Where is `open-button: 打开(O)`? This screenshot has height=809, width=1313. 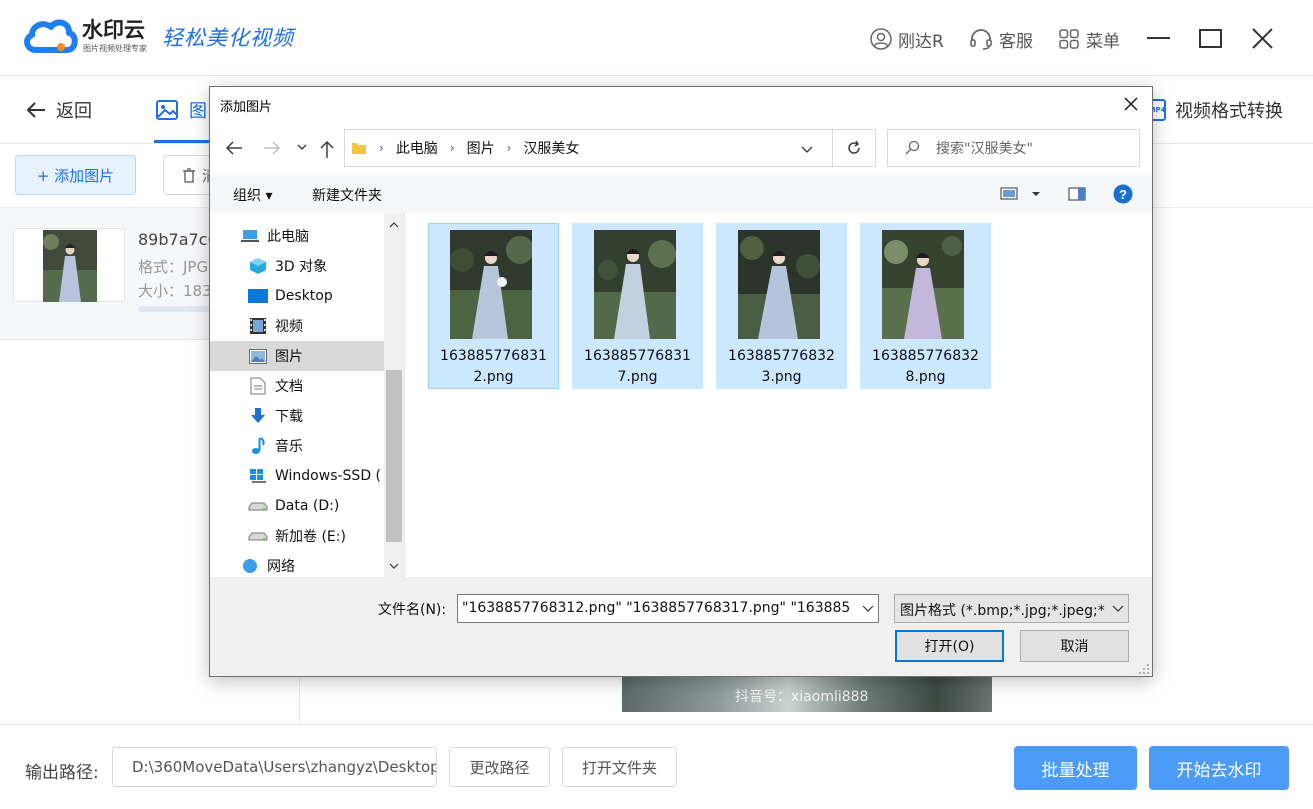
open-button: 打开(O) is located at coordinates (949, 646).